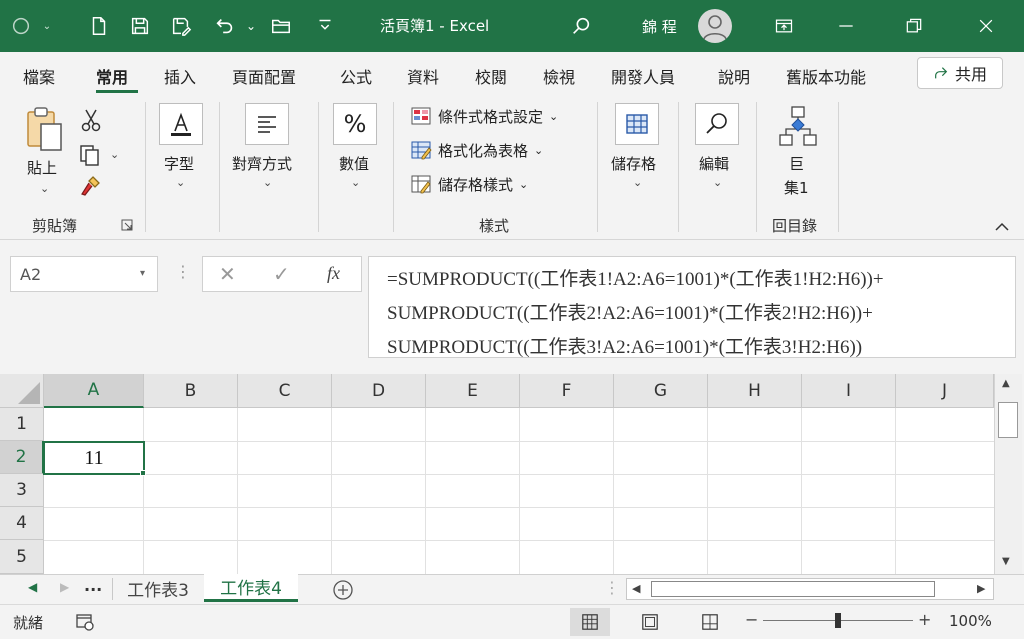 The height and width of the screenshot is (639, 1024). What do you see at coordinates (264, 76) in the screenshot?
I see `tab-page-layout: 頁面配置` at bounding box center [264, 76].